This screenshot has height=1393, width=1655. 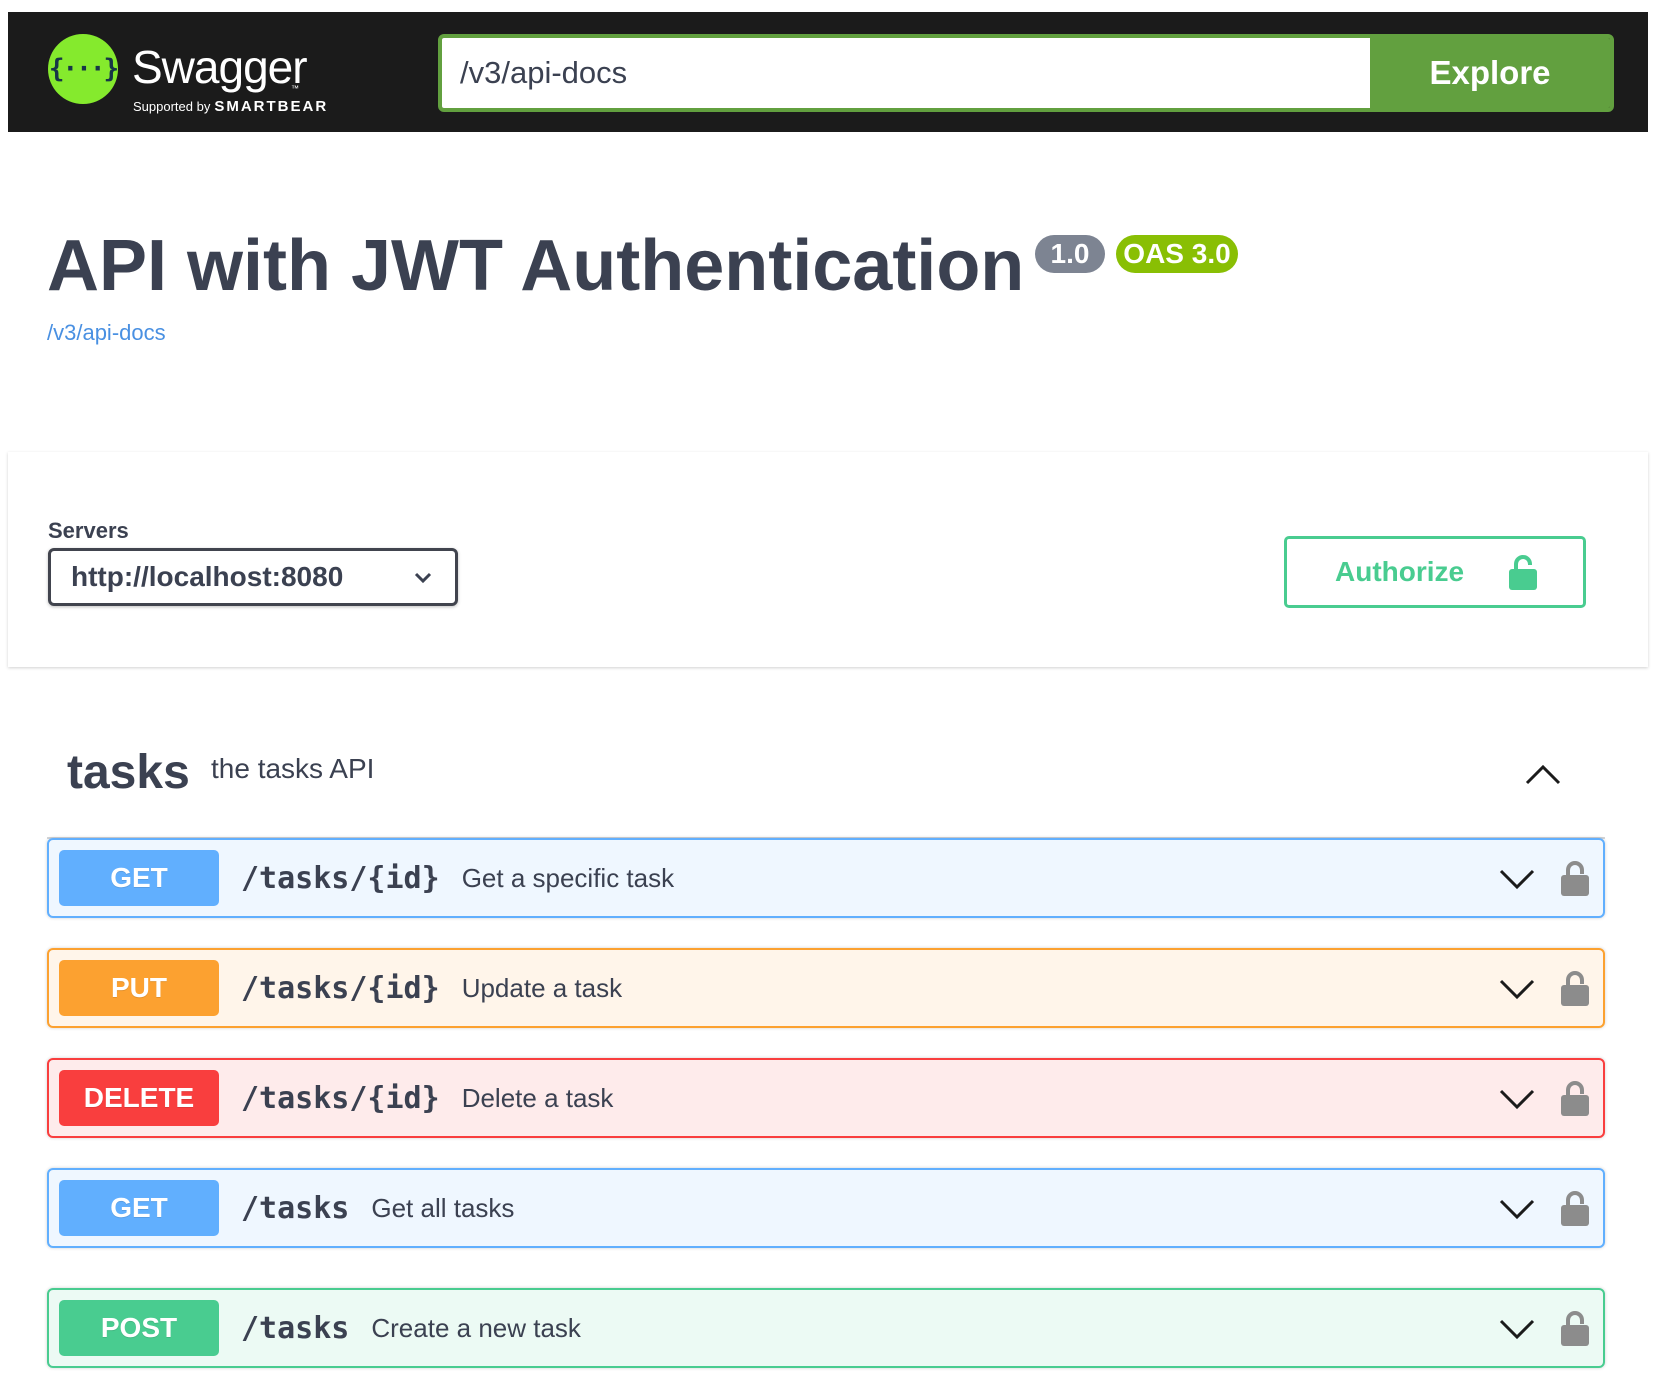 I want to click on tag-name: tasks, so click(x=128, y=772).